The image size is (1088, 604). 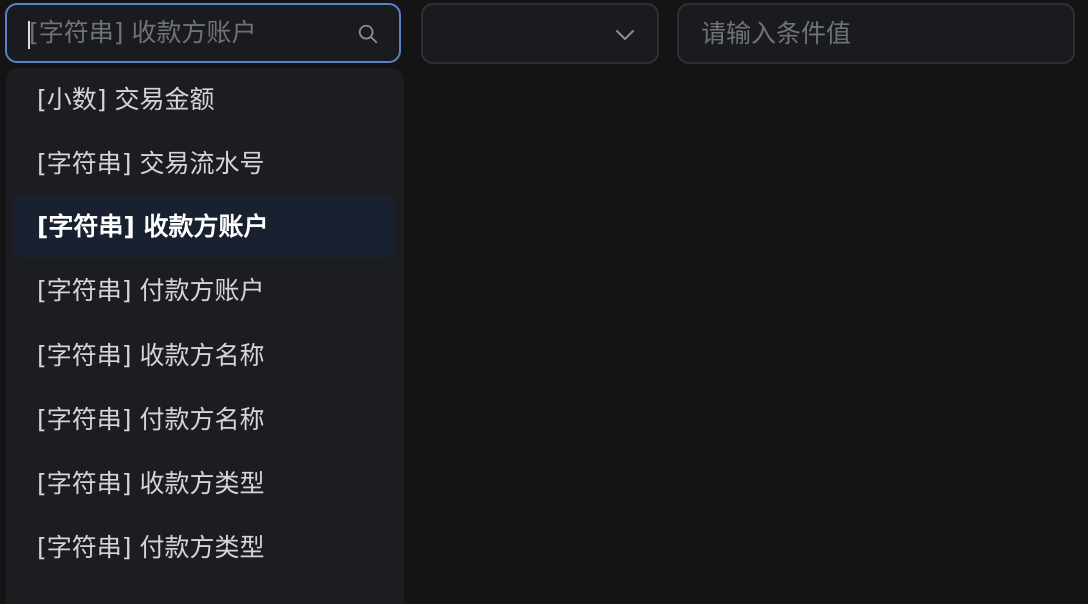 I want to click on operator-select, so click(x=540, y=33).